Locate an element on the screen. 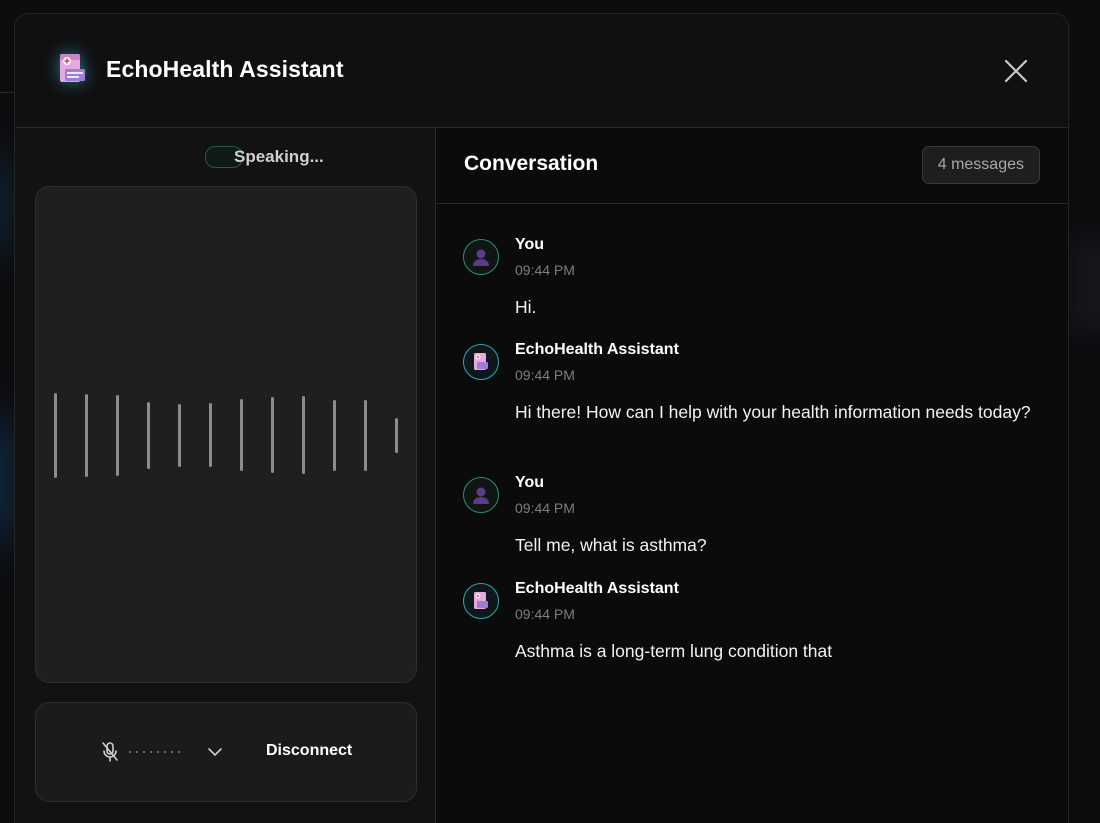 This screenshot has height=823, width=1100. medical-records-icon is located at coordinates (72, 69).